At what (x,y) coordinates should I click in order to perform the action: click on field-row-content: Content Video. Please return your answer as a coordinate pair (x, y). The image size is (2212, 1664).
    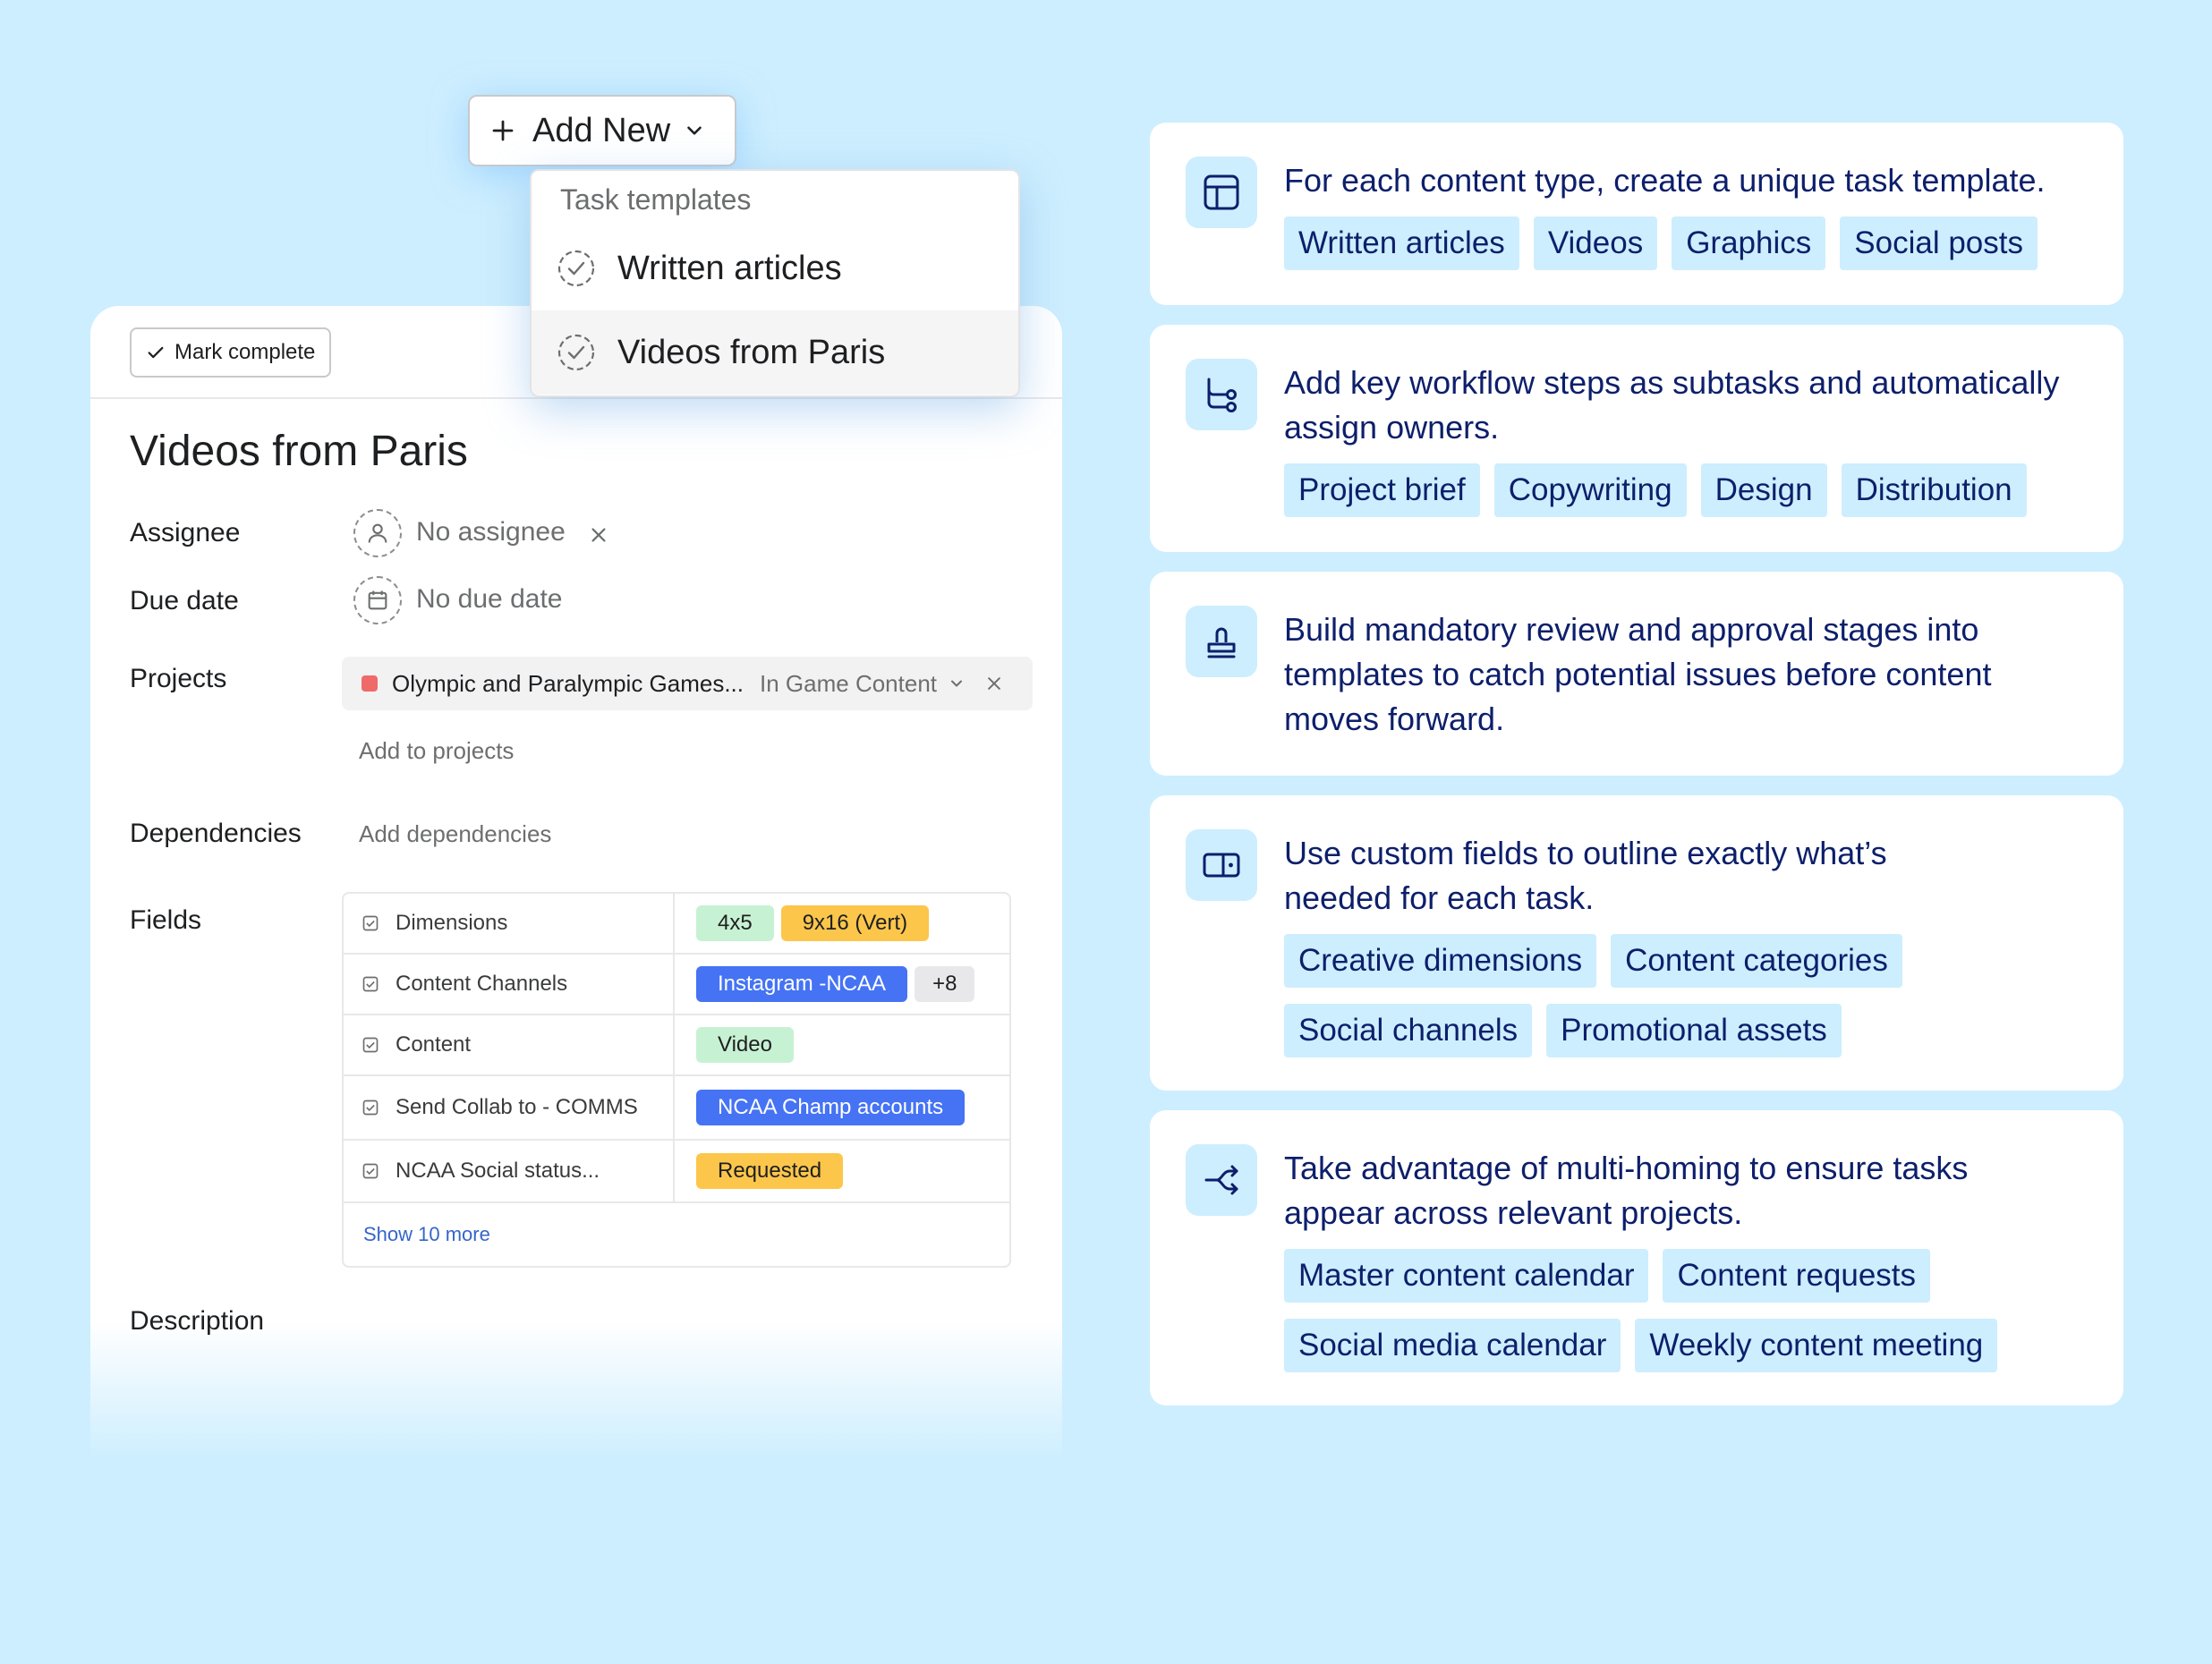
    Looking at the image, I should click on (676, 1045).